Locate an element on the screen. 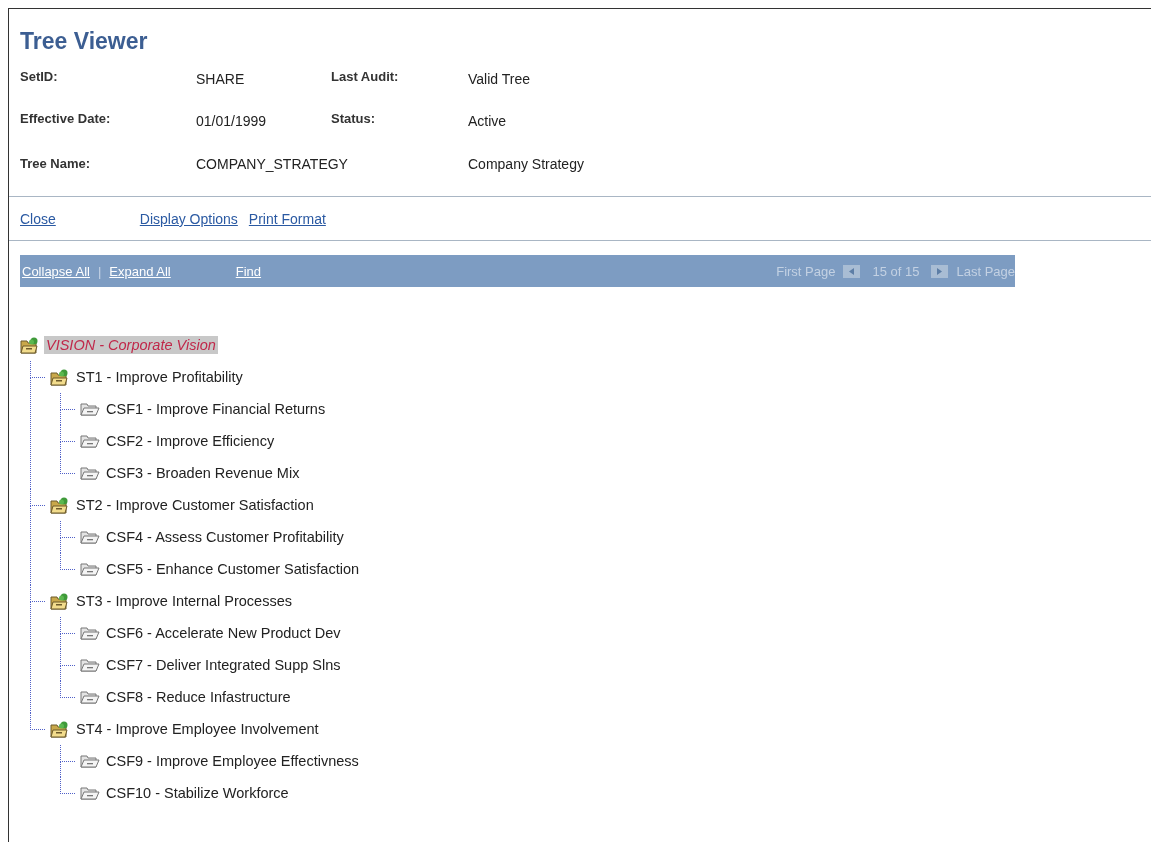 This screenshot has height=842, width=1151. next-page-icon is located at coordinates (940, 271).